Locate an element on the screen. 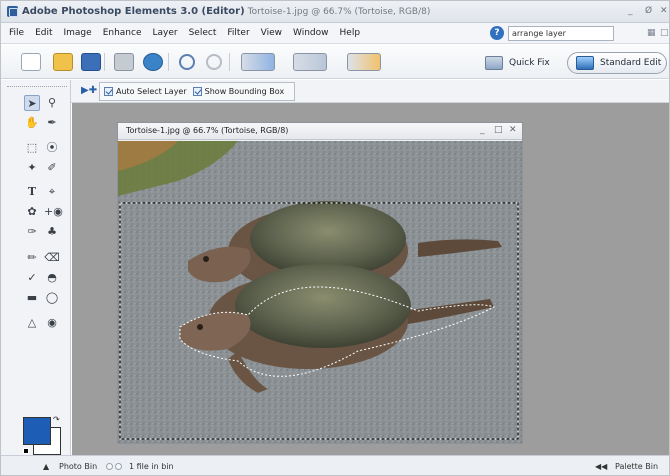  document-title: Tortoise-1.jpg @ 66.7% (Tortoise, RGB/8) is located at coordinates (207, 130).